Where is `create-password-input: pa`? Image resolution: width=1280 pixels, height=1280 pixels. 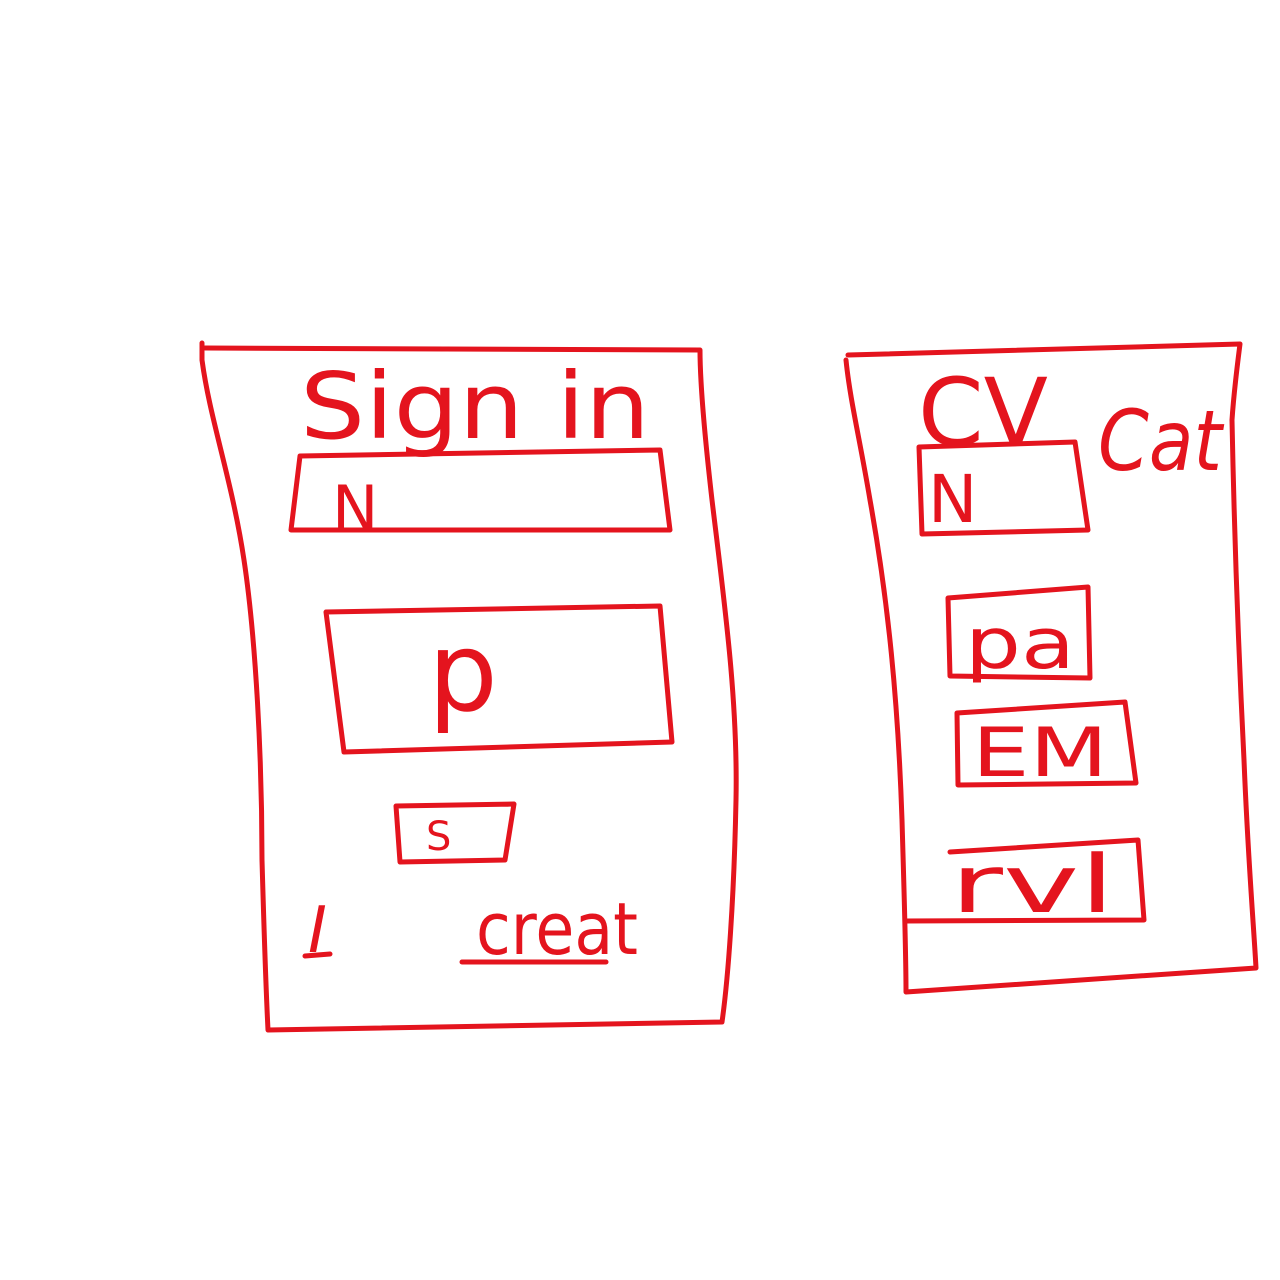
create-password-input: pa is located at coordinates (1019, 634).